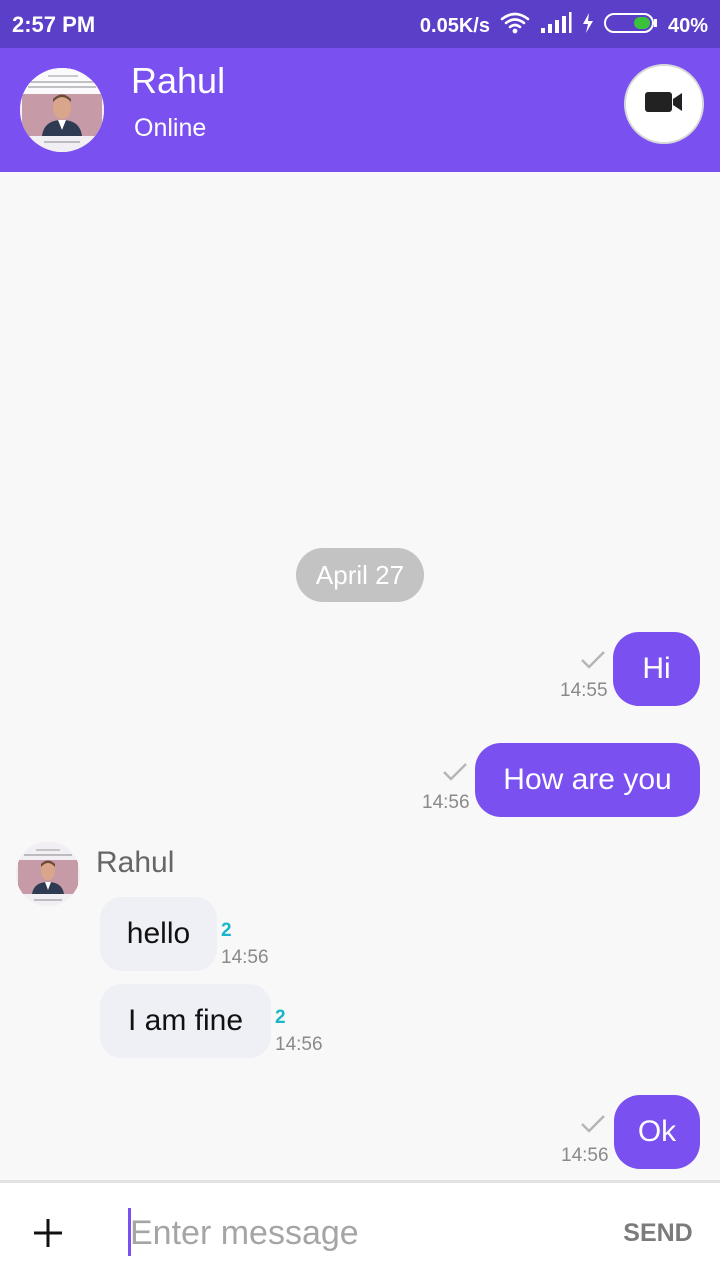 This screenshot has width=720, height=1280. I want to click on contact-status: Online, so click(170, 128).